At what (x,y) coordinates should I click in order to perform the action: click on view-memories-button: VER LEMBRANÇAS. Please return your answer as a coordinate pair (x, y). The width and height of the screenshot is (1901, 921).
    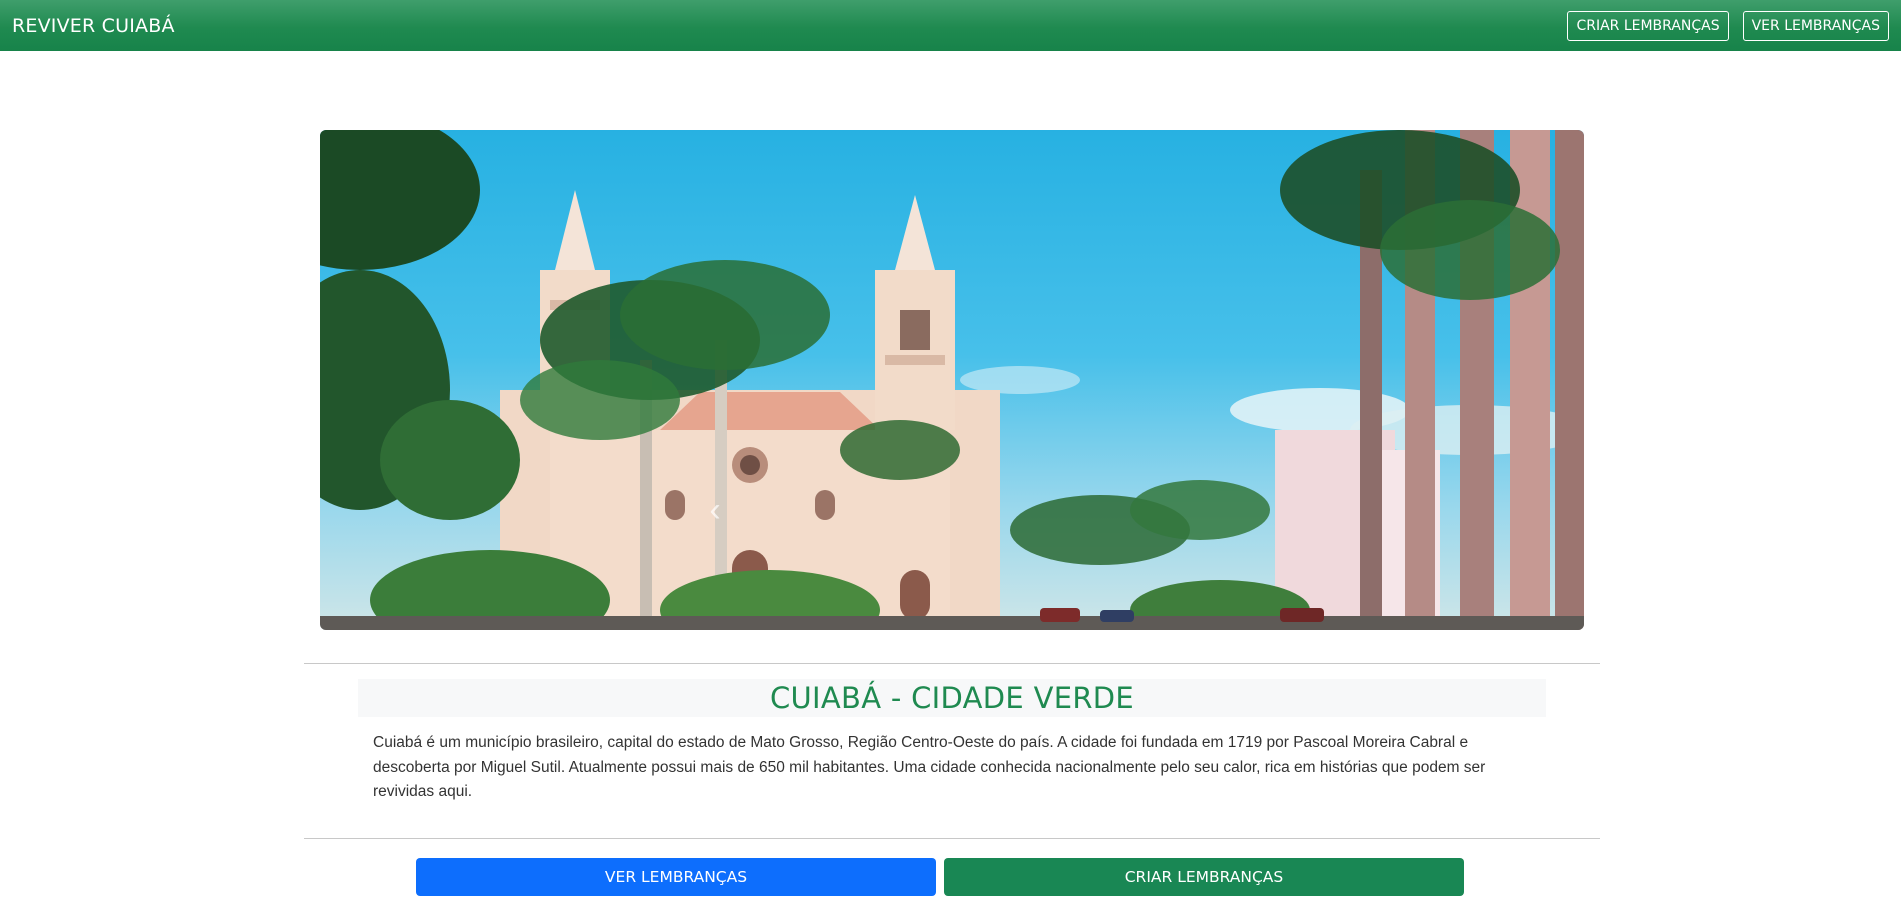
    Looking at the image, I should click on (676, 877).